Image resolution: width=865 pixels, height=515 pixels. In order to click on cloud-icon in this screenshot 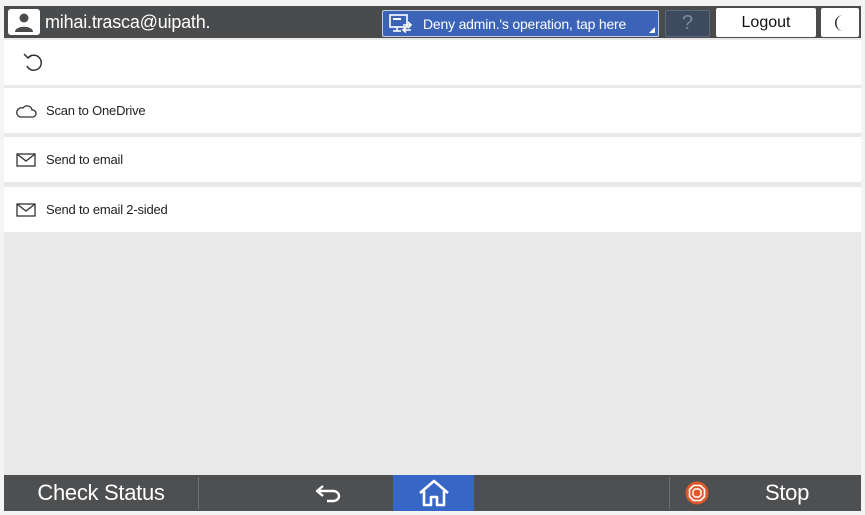, I will do `click(26, 111)`.